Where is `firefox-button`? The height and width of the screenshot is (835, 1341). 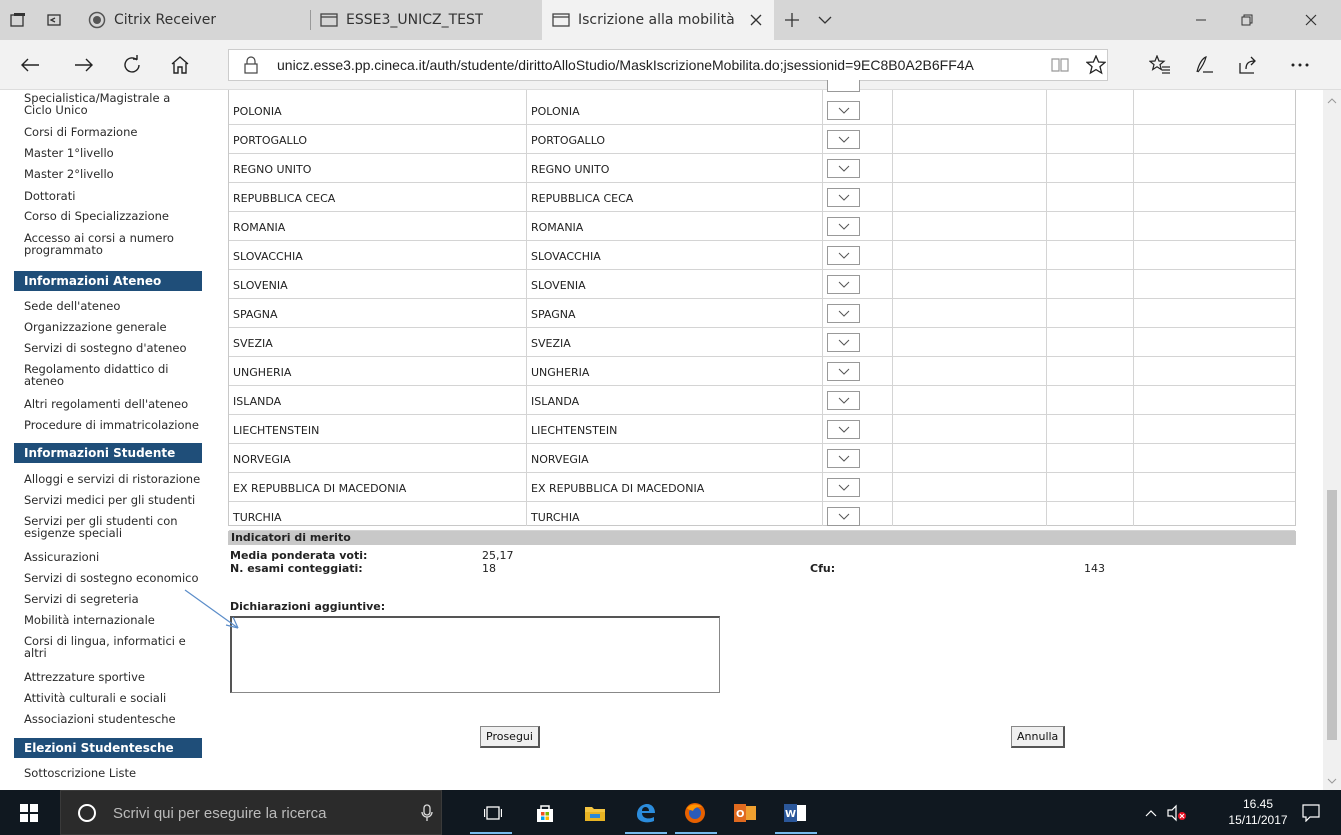
firefox-button is located at coordinates (695, 813).